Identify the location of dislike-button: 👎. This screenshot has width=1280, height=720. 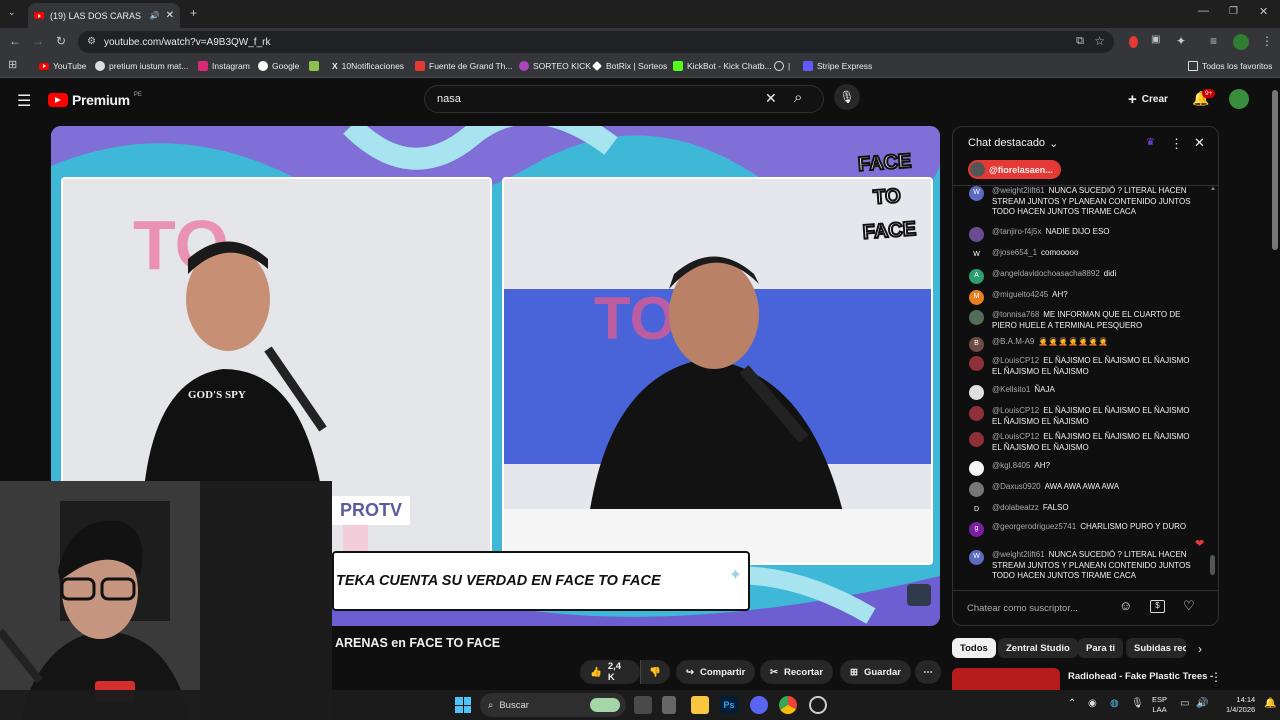
(655, 672).